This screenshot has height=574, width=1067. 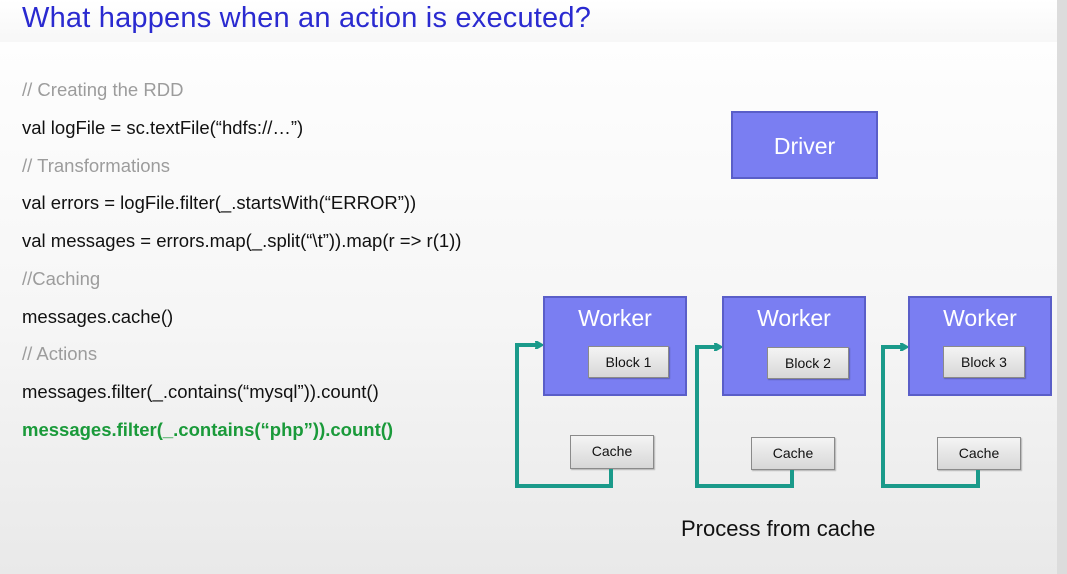 I want to click on right-edge-strip, so click(x=1062, y=287).